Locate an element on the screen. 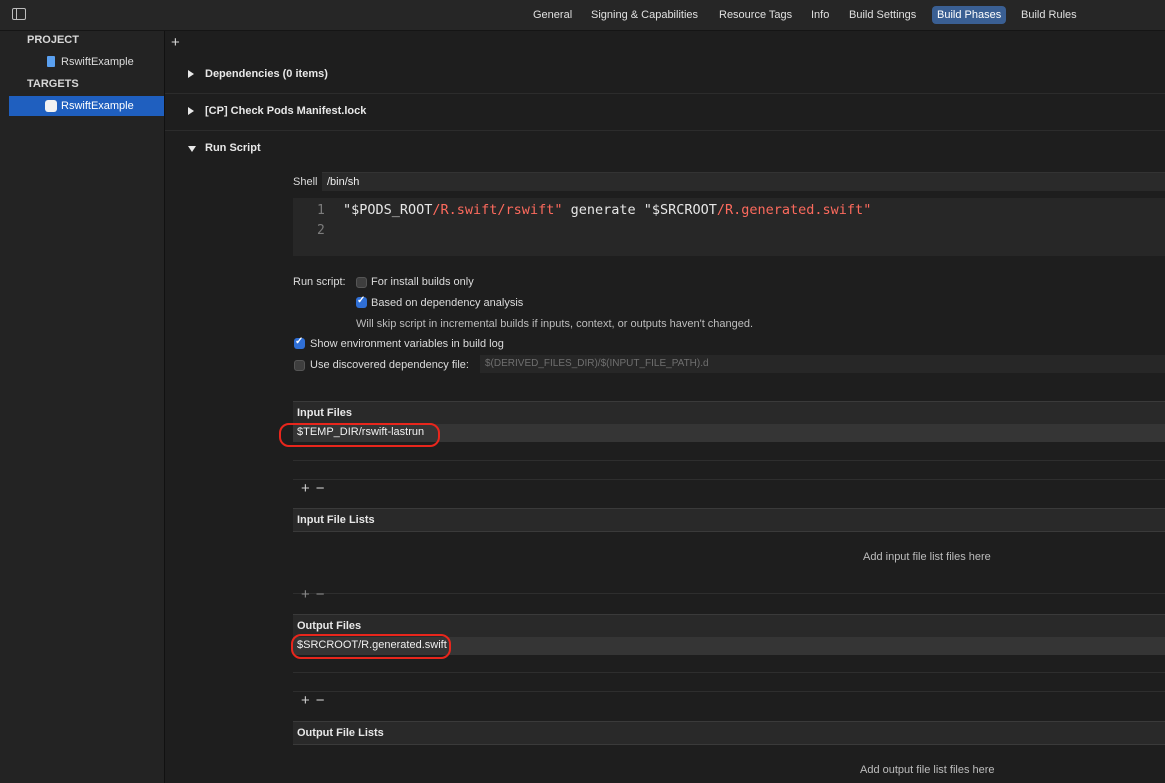 Image resolution: width=1165 pixels, height=783 pixels. target-item: RswiftExample is located at coordinates (86, 106).